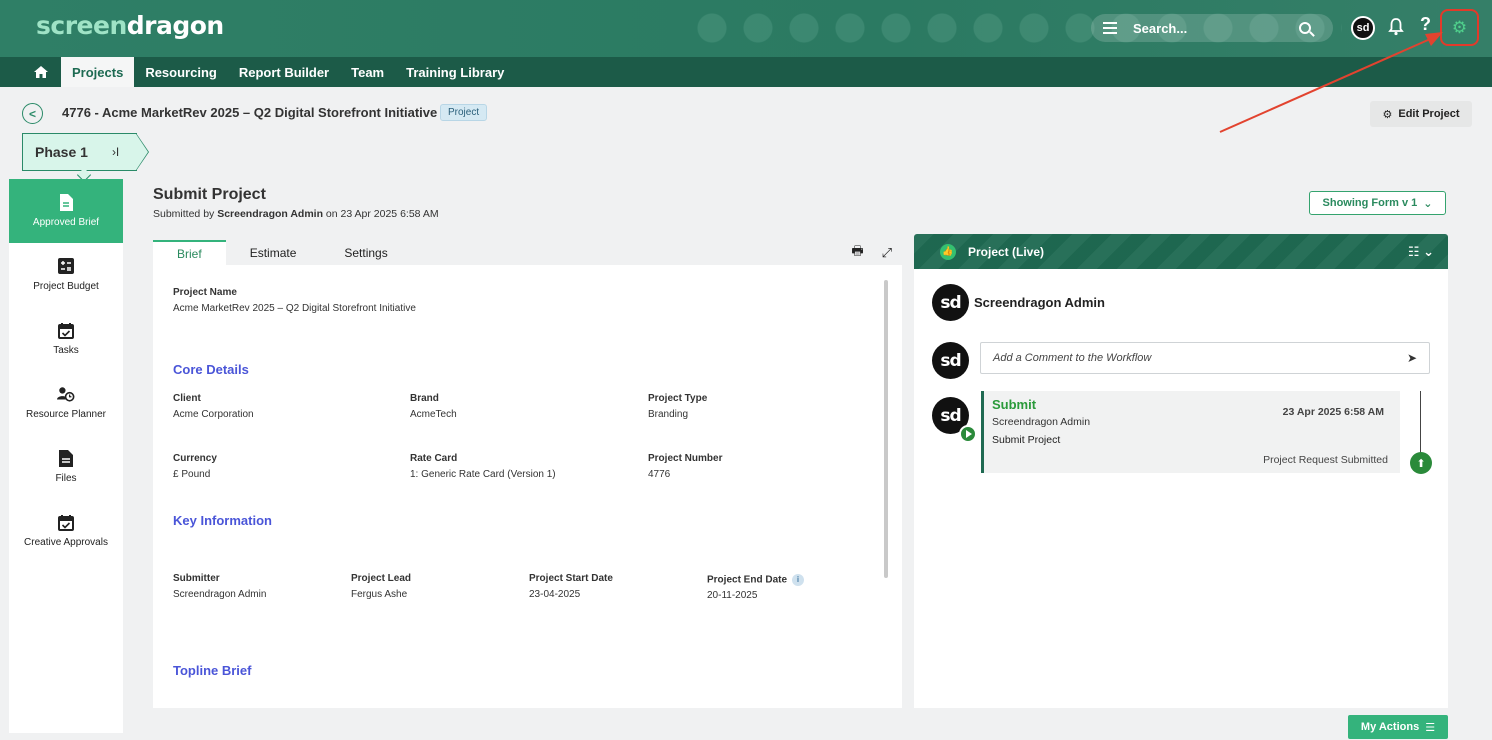 Image resolution: width=1492 pixels, height=740 pixels. What do you see at coordinates (195, 458) in the screenshot?
I see `currency-label: Currency` at bounding box center [195, 458].